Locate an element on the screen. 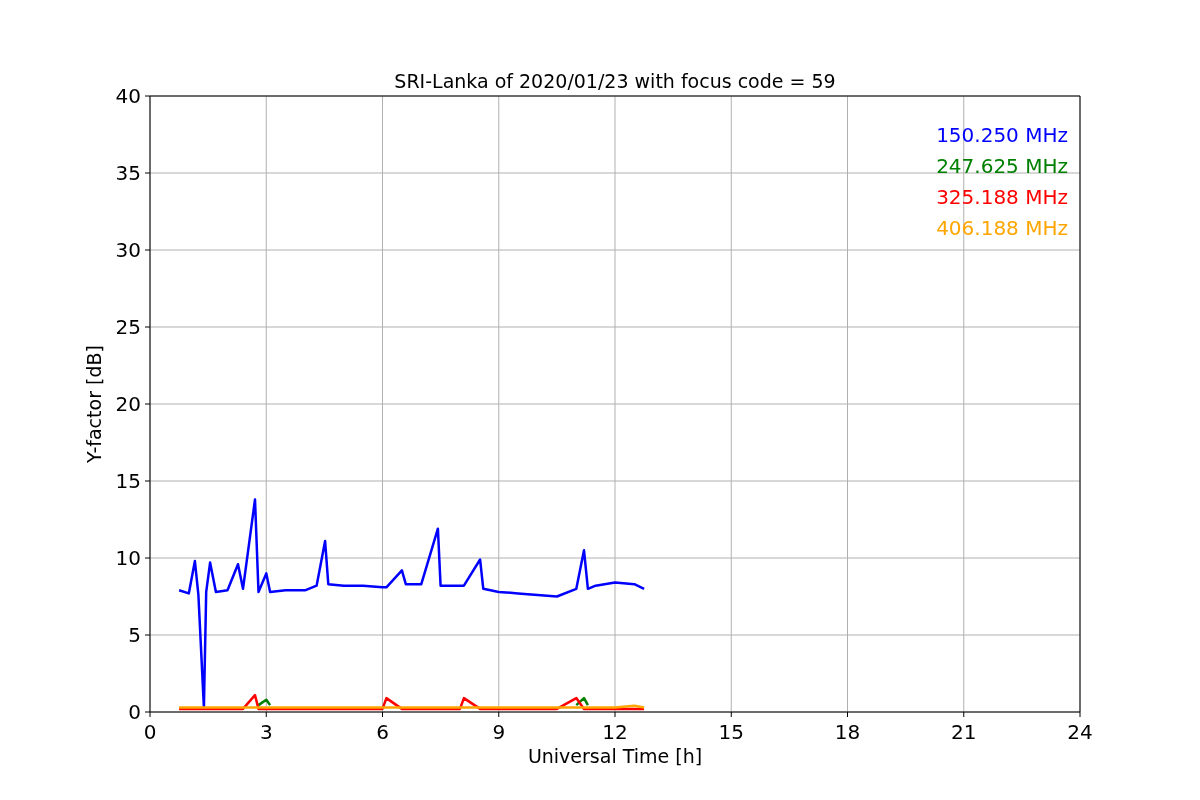  y-tick-label: 10 is located at coordinates (128, 558).